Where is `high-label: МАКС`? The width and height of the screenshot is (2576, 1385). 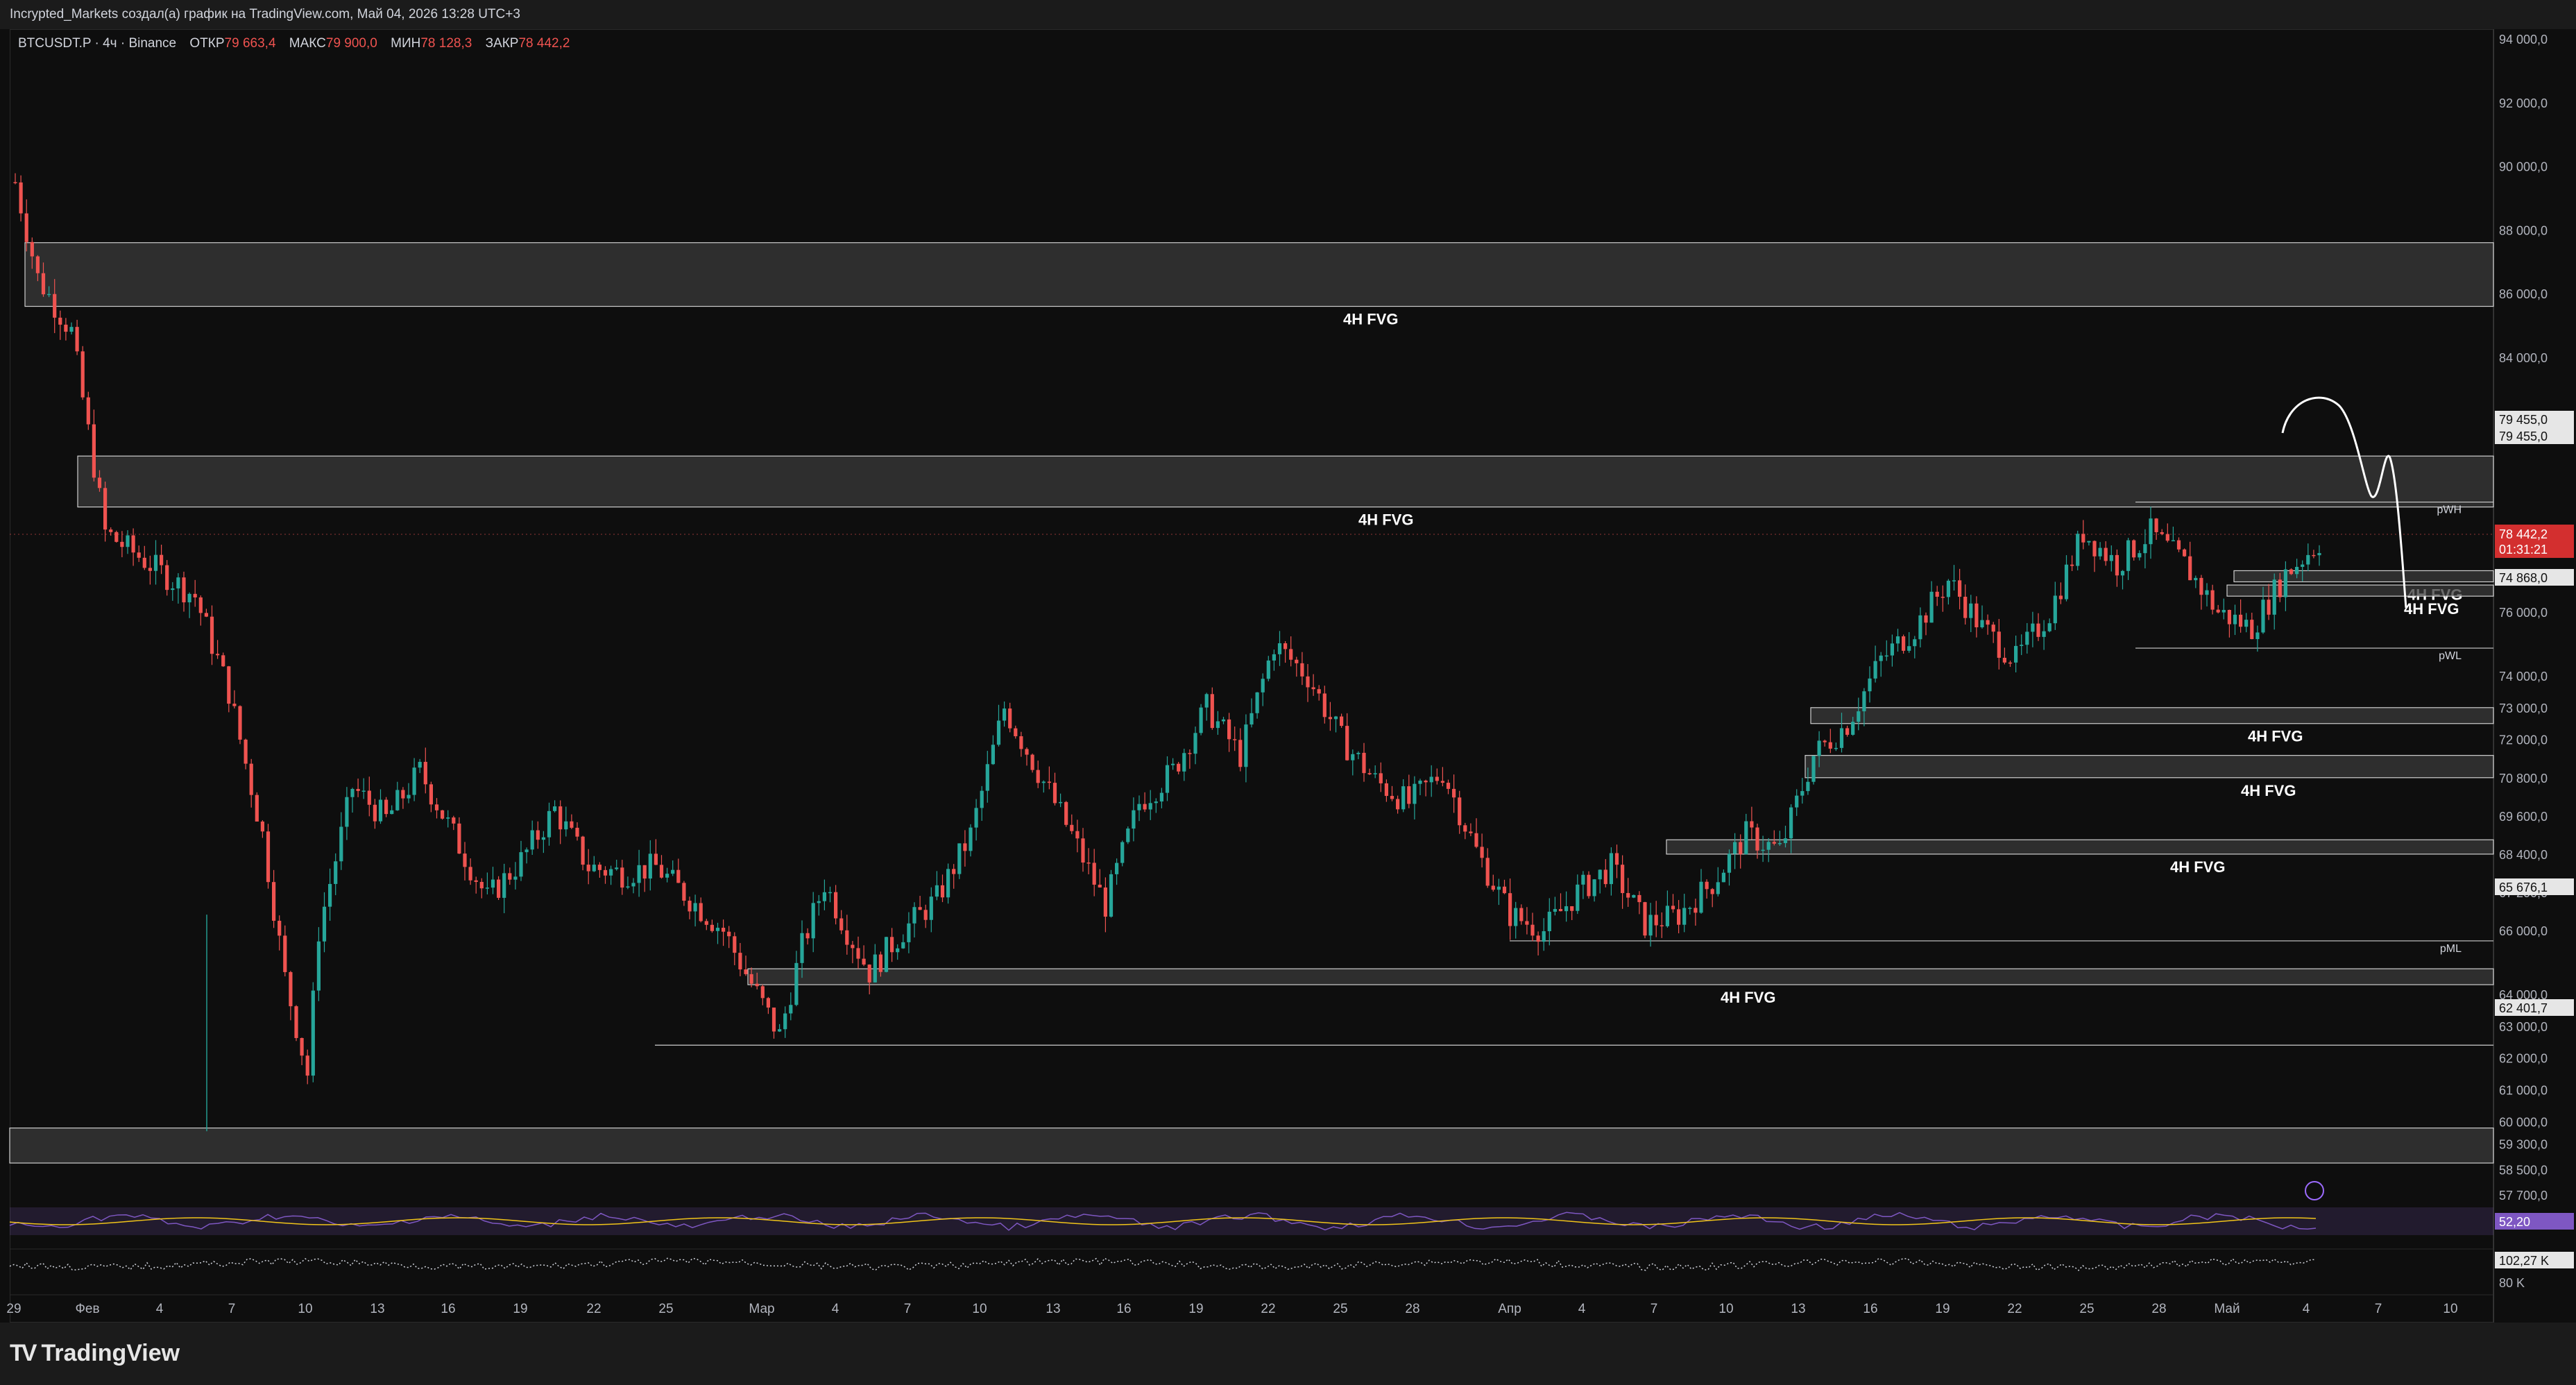
high-label: МАКС is located at coordinates (307, 44).